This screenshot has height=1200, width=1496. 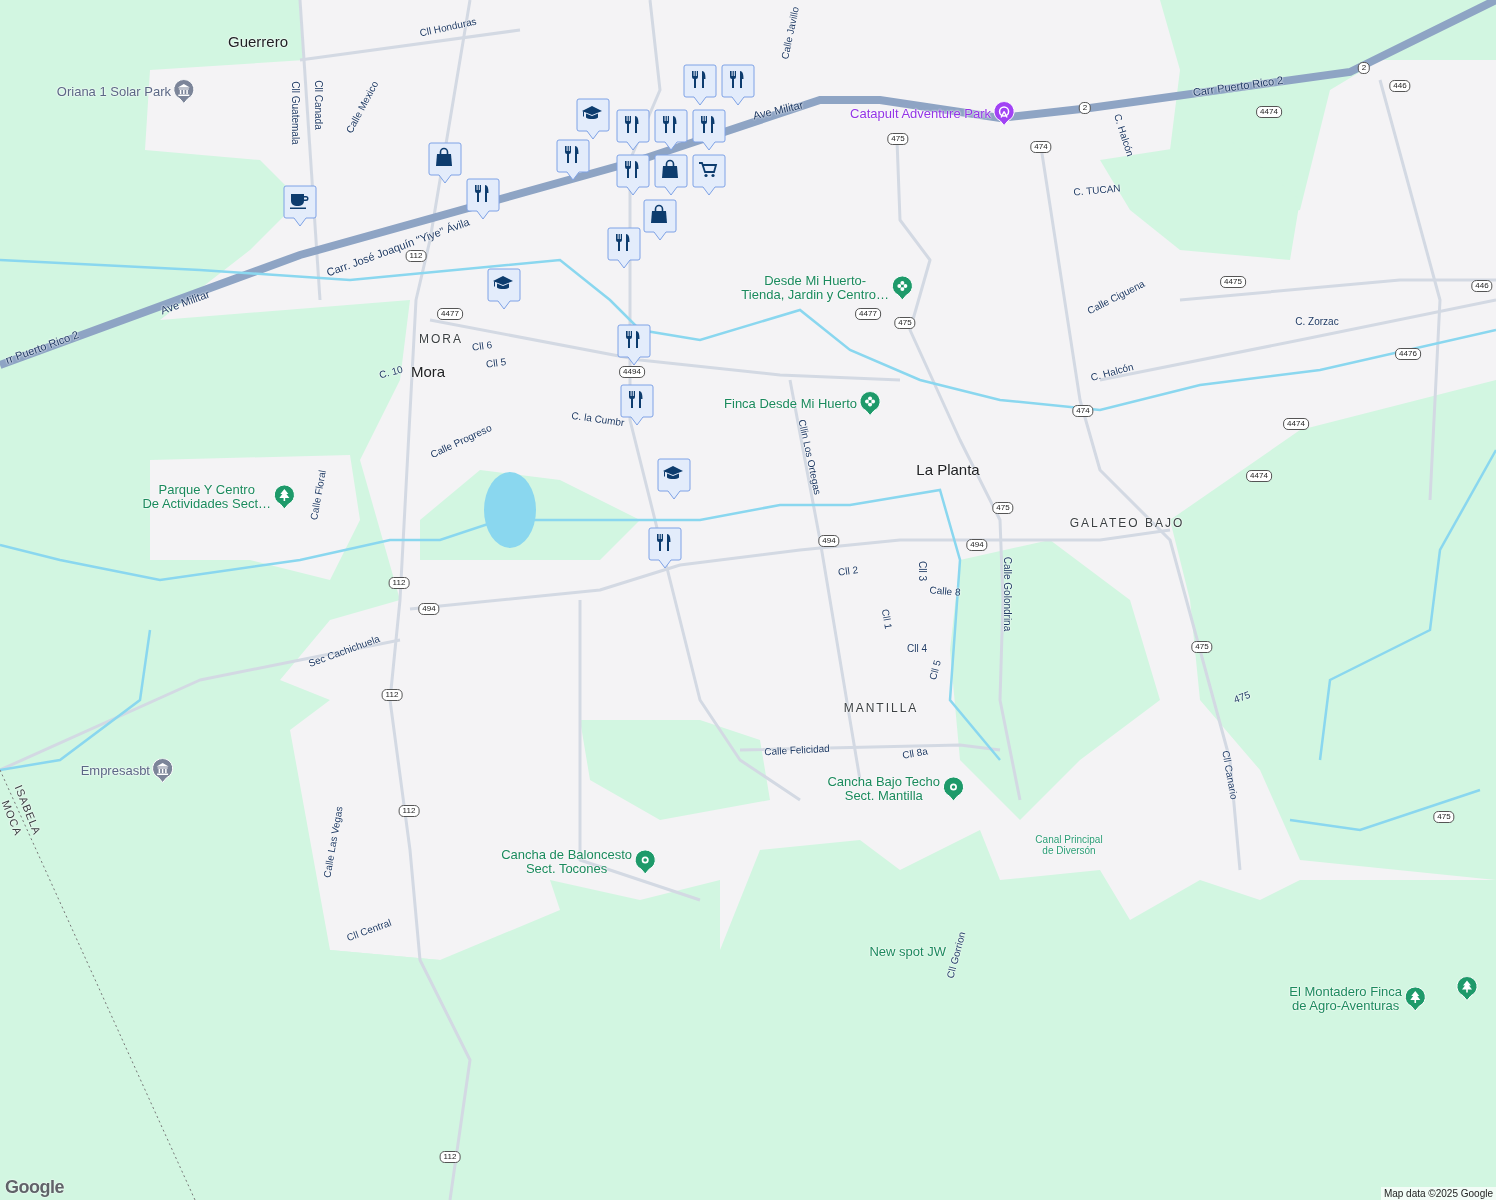 I want to click on street-label: C. Zorzac, so click(x=1317, y=321).